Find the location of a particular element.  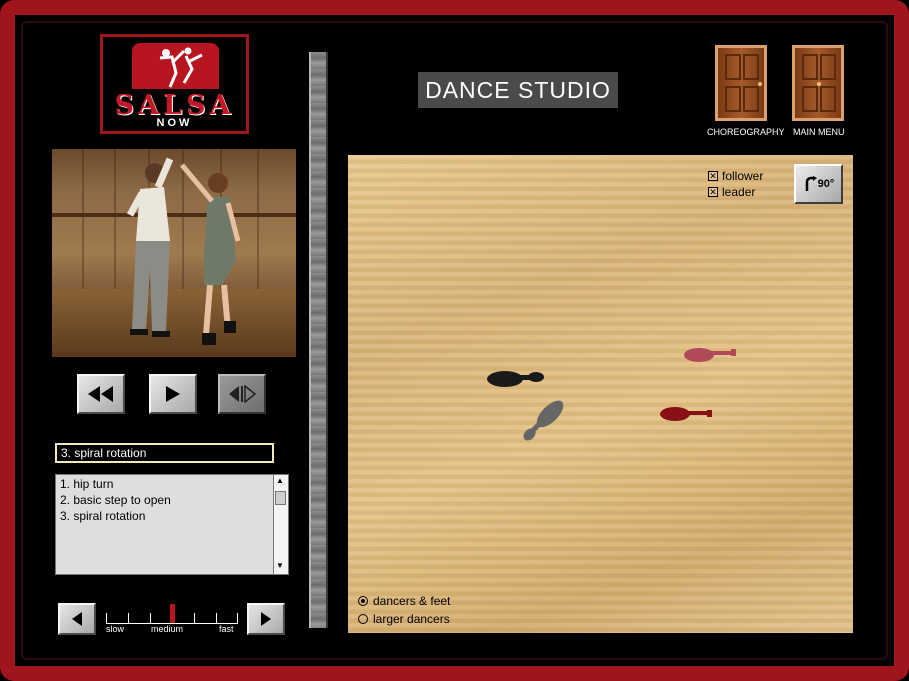

logo-dancers-art is located at coordinates (175, 66).